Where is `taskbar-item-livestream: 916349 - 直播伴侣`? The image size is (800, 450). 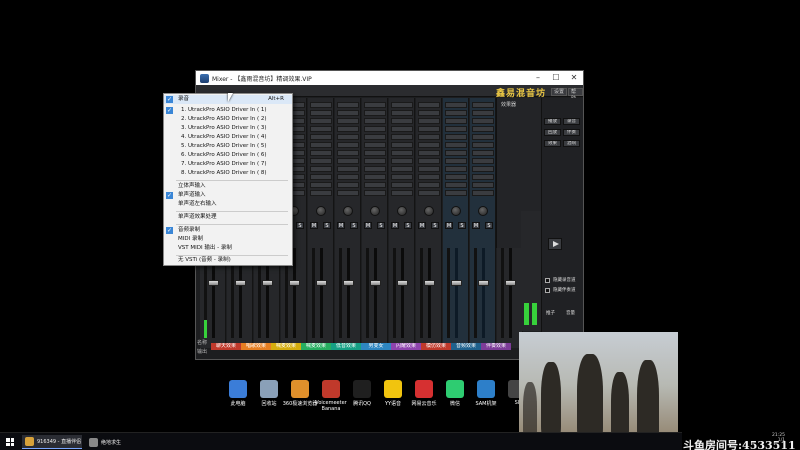
taskbar-item-livestream: 916349 - 直播伴侣 is located at coordinates (52, 442).